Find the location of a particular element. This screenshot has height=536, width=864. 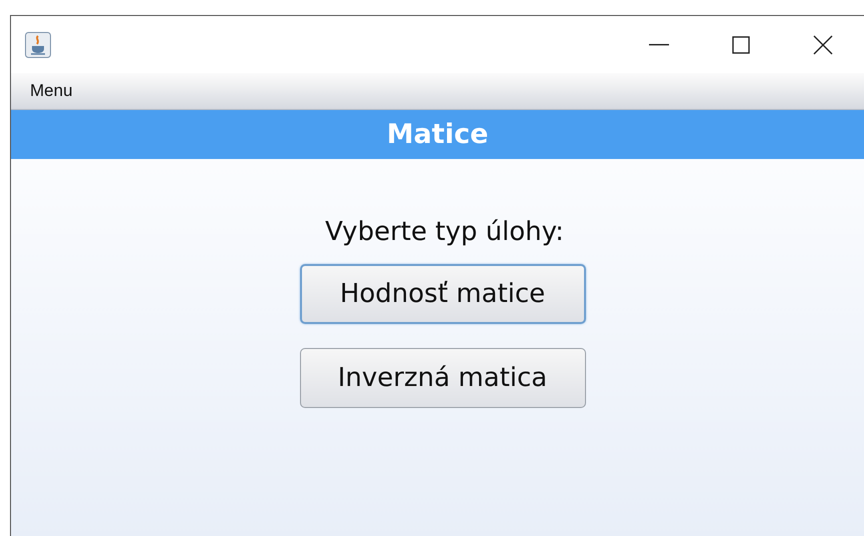

maximize-icon is located at coordinates (741, 45).